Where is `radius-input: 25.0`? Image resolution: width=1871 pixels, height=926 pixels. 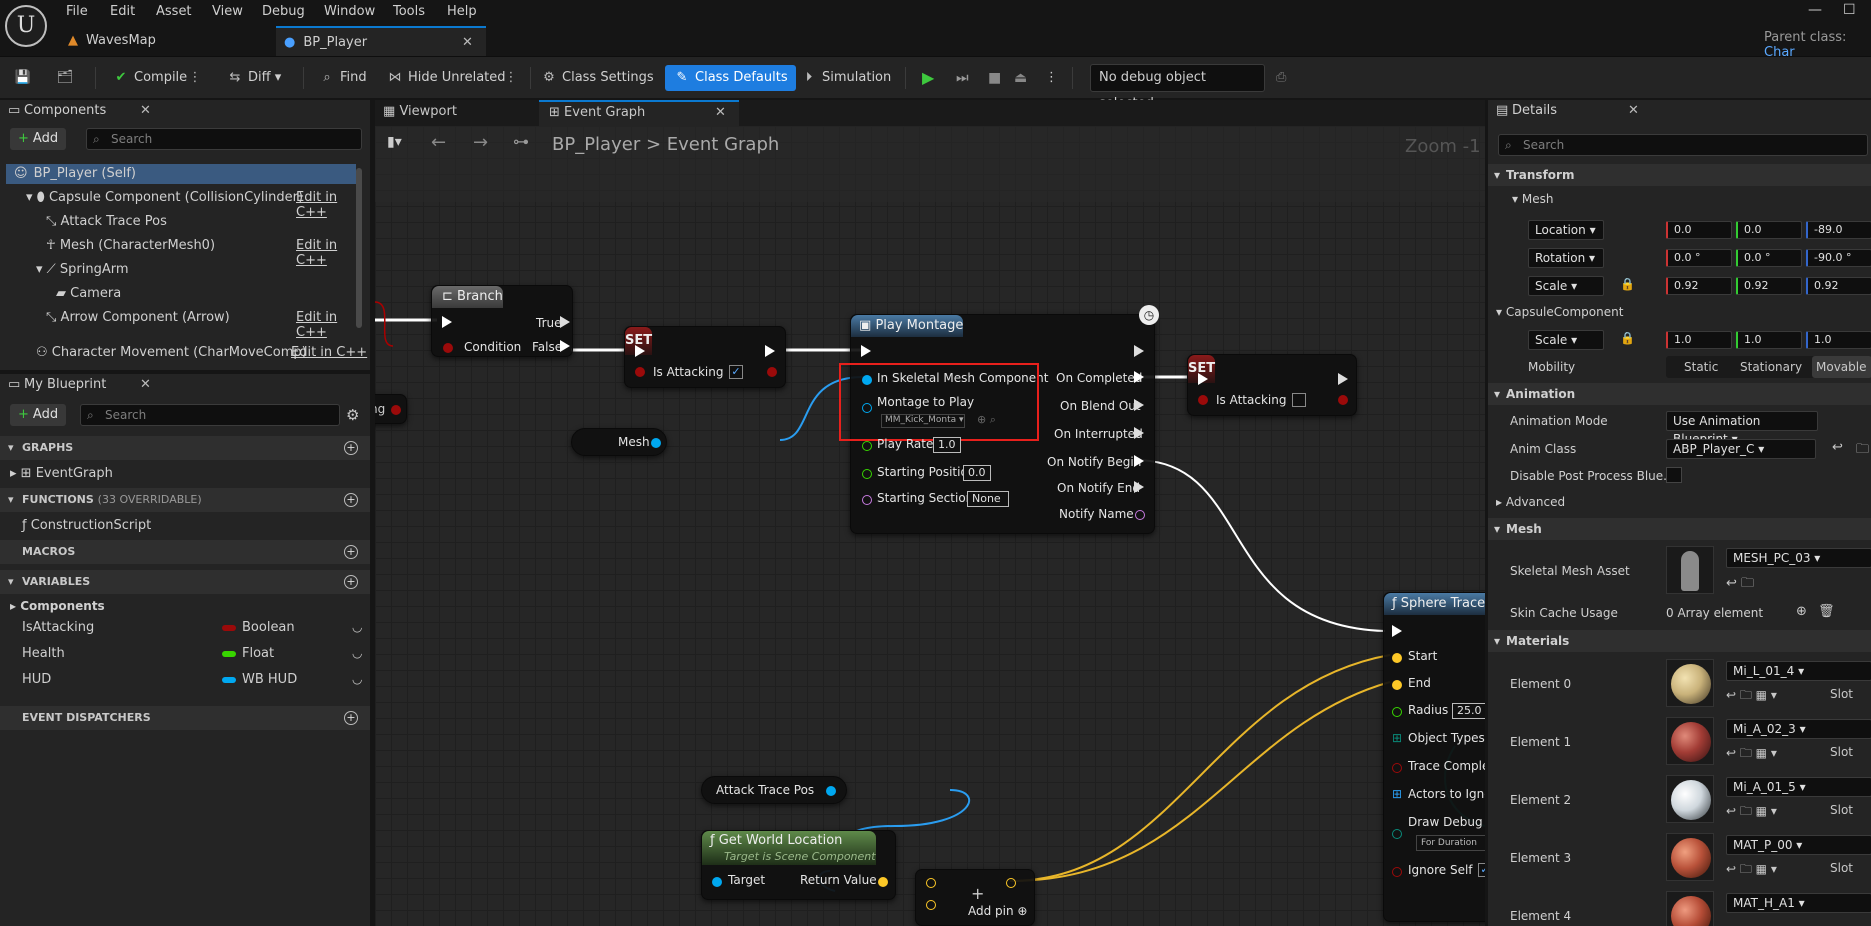 radius-input: 25.0 is located at coordinates (1468, 711).